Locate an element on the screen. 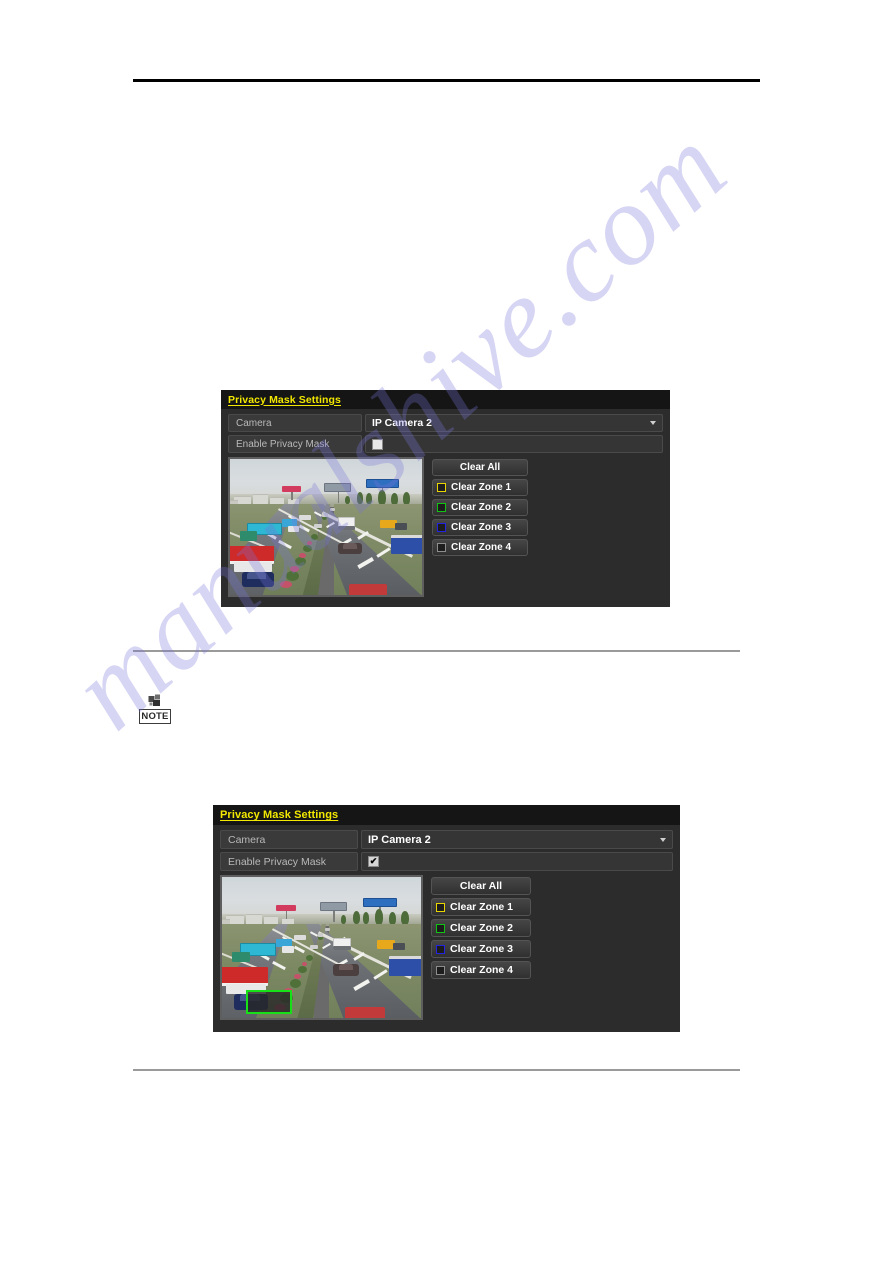 The width and height of the screenshot is (893, 1263). header-rule is located at coordinates (446, 80).